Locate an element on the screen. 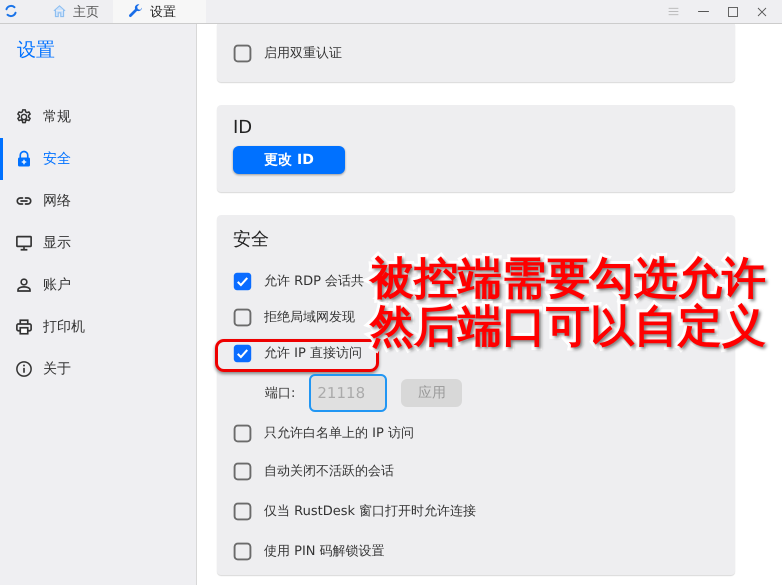 This screenshot has height=585, width=782. option-label: 仅当 RustDesk 窗口打开时允许连接 is located at coordinates (370, 511).